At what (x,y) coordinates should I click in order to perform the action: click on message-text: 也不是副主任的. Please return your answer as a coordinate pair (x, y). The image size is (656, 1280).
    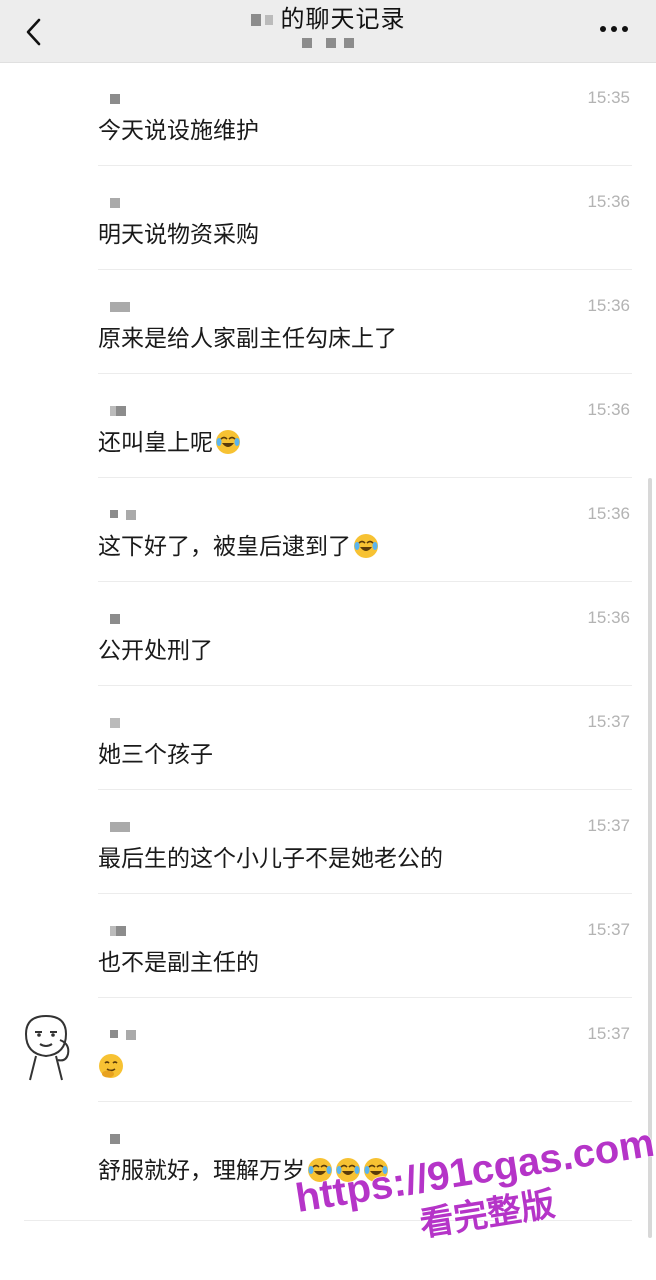
    Looking at the image, I should click on (178, 963).